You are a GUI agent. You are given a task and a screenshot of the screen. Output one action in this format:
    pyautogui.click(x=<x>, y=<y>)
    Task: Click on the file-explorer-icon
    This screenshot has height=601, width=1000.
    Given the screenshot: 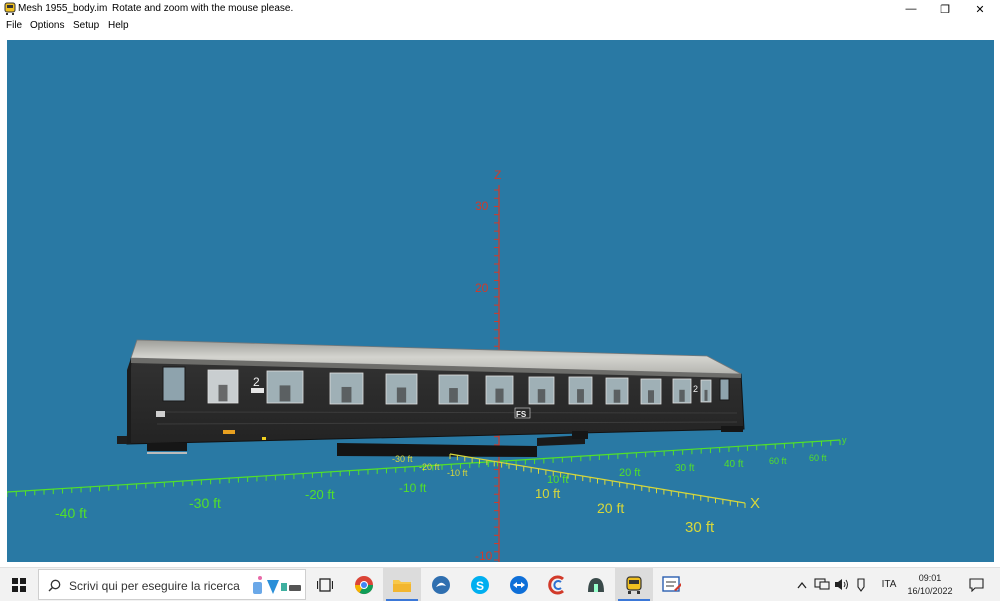 What is the action you would take?
    pyautogui.click(x=402, y=584)
    